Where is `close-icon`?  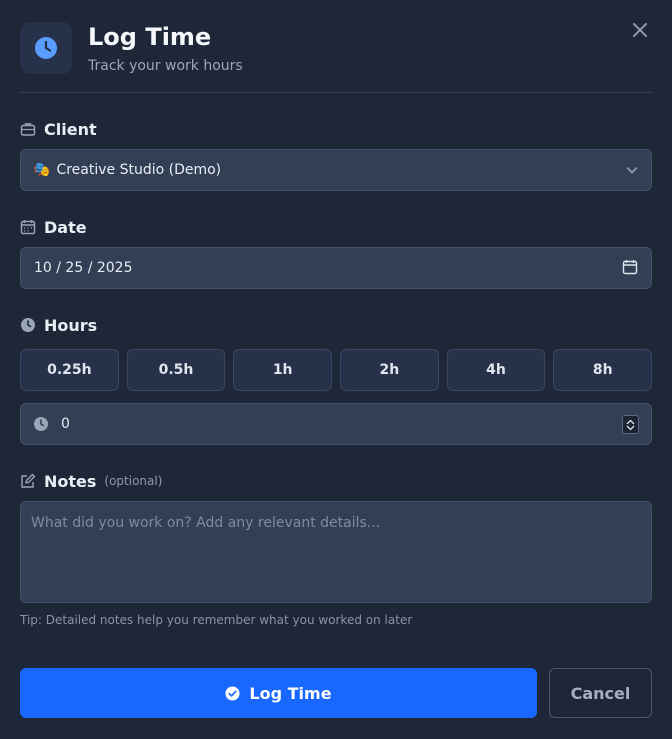 close-icon is located at coordinates (640, 30).